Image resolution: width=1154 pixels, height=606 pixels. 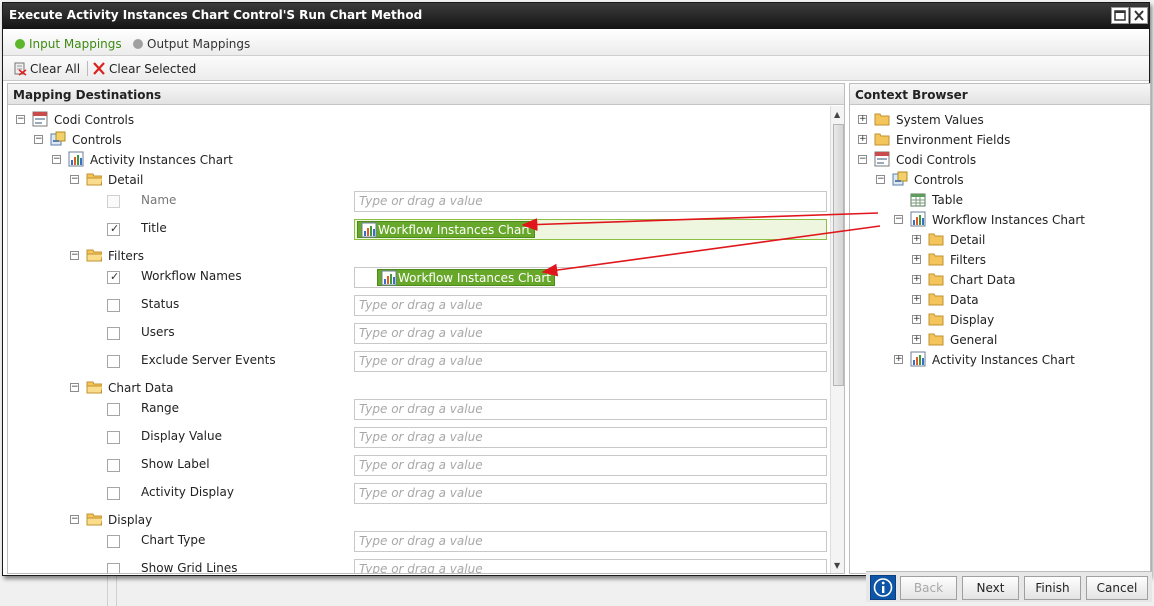 What do you see at coordinates (1117, 588) in the screenshot?
I see `cancel-button: Cancel` at bounding box center [1117, 588].